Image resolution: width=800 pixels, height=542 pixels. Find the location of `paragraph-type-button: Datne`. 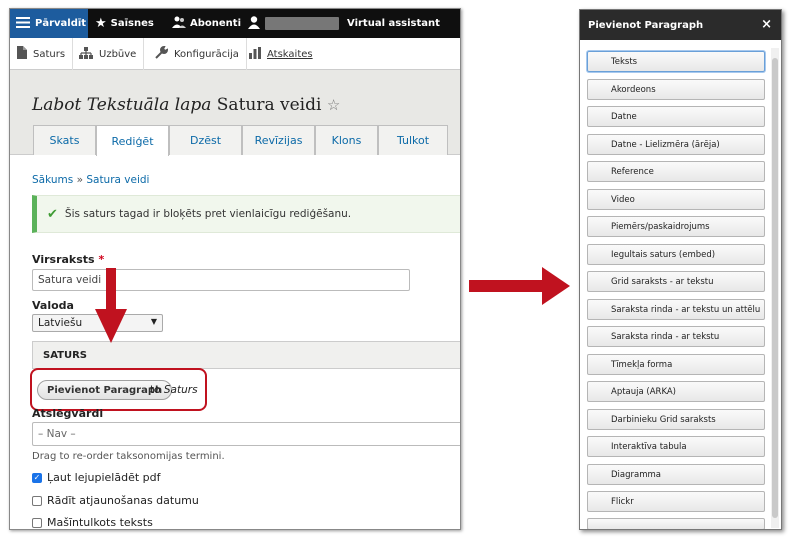

paragraph-type-button: Datne is located at coordinates (676, 116).